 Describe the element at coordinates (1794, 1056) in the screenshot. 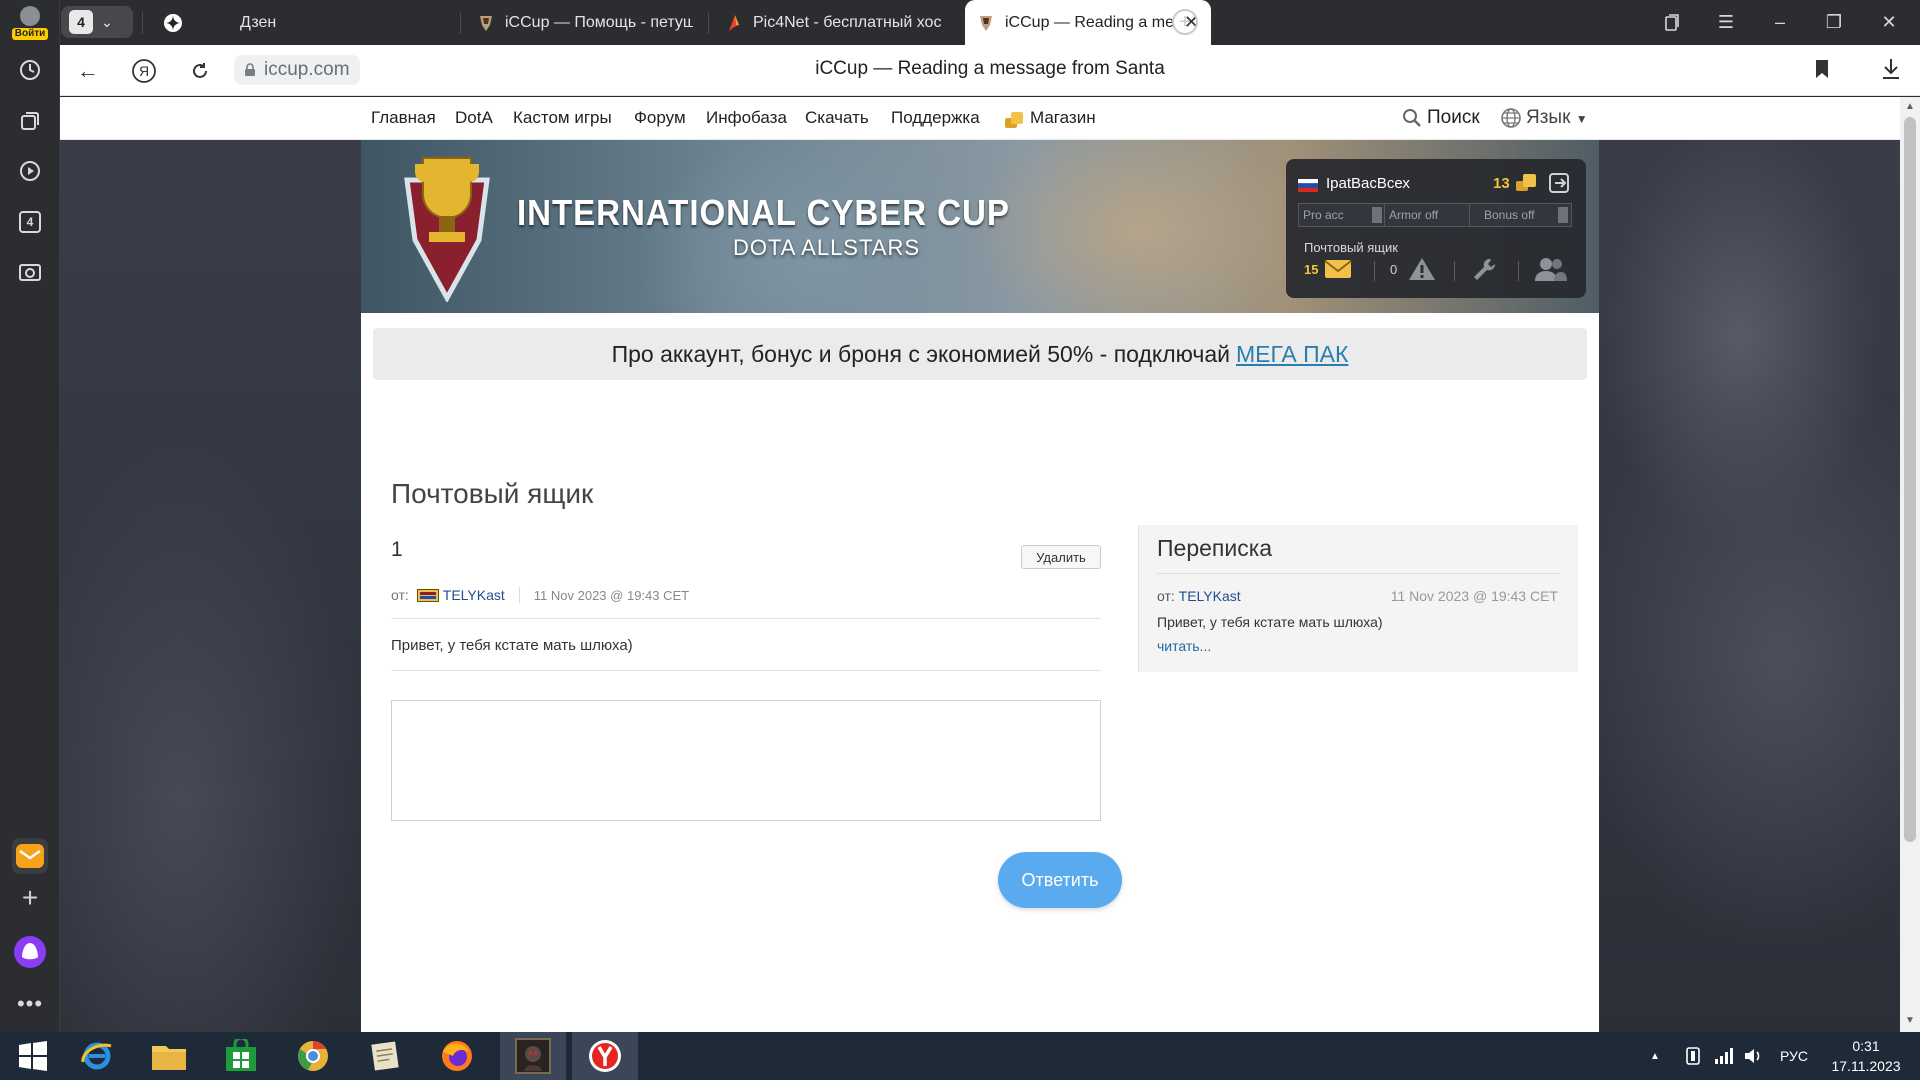

I see `input-language: РУС` at that location.